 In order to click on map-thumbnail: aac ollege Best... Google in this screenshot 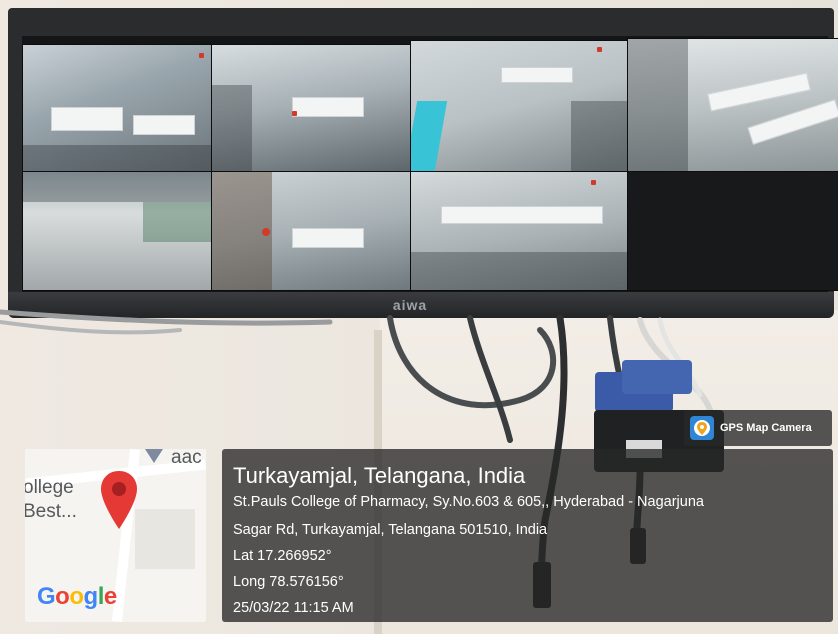, I will do `click(115, 535)`.